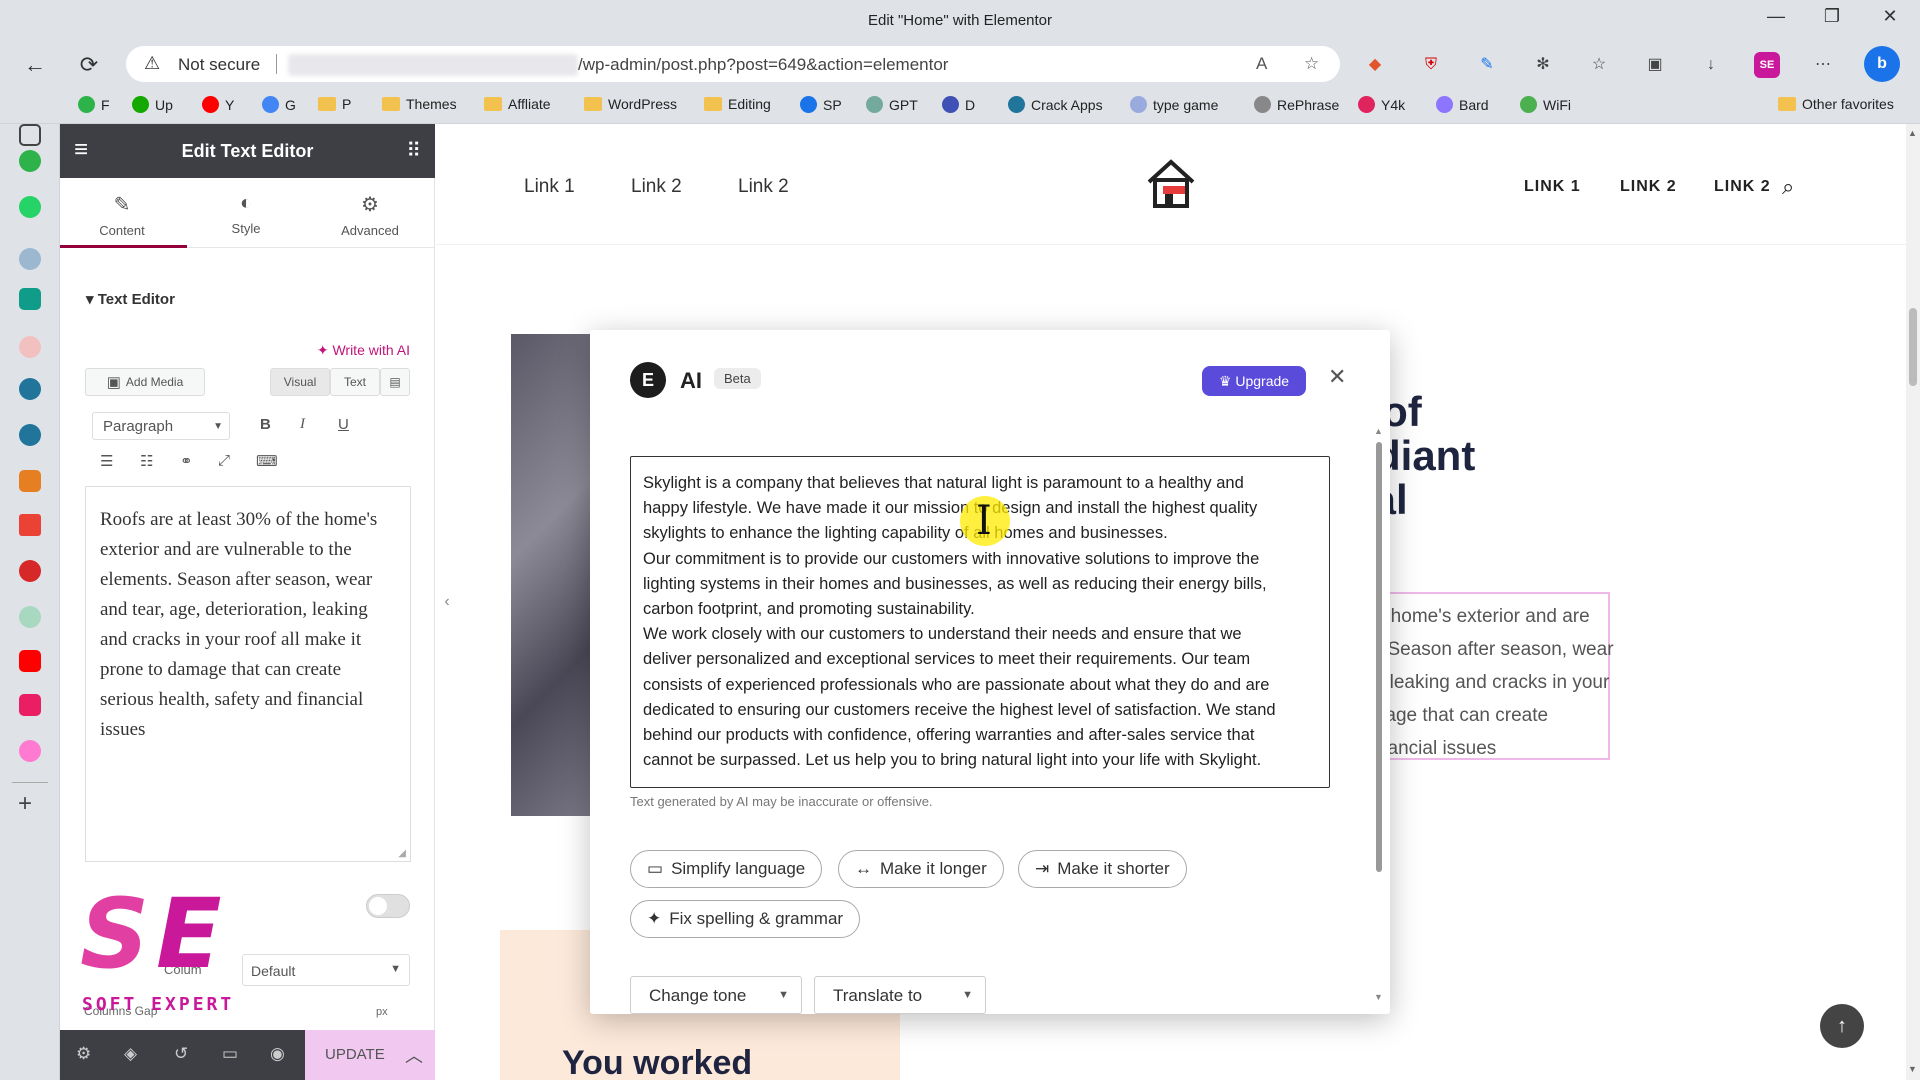  What do you see at coordinates (763, 187) in the screenshot?
I see `nav-link-3: Link 2` at bounding box center [763, 187].